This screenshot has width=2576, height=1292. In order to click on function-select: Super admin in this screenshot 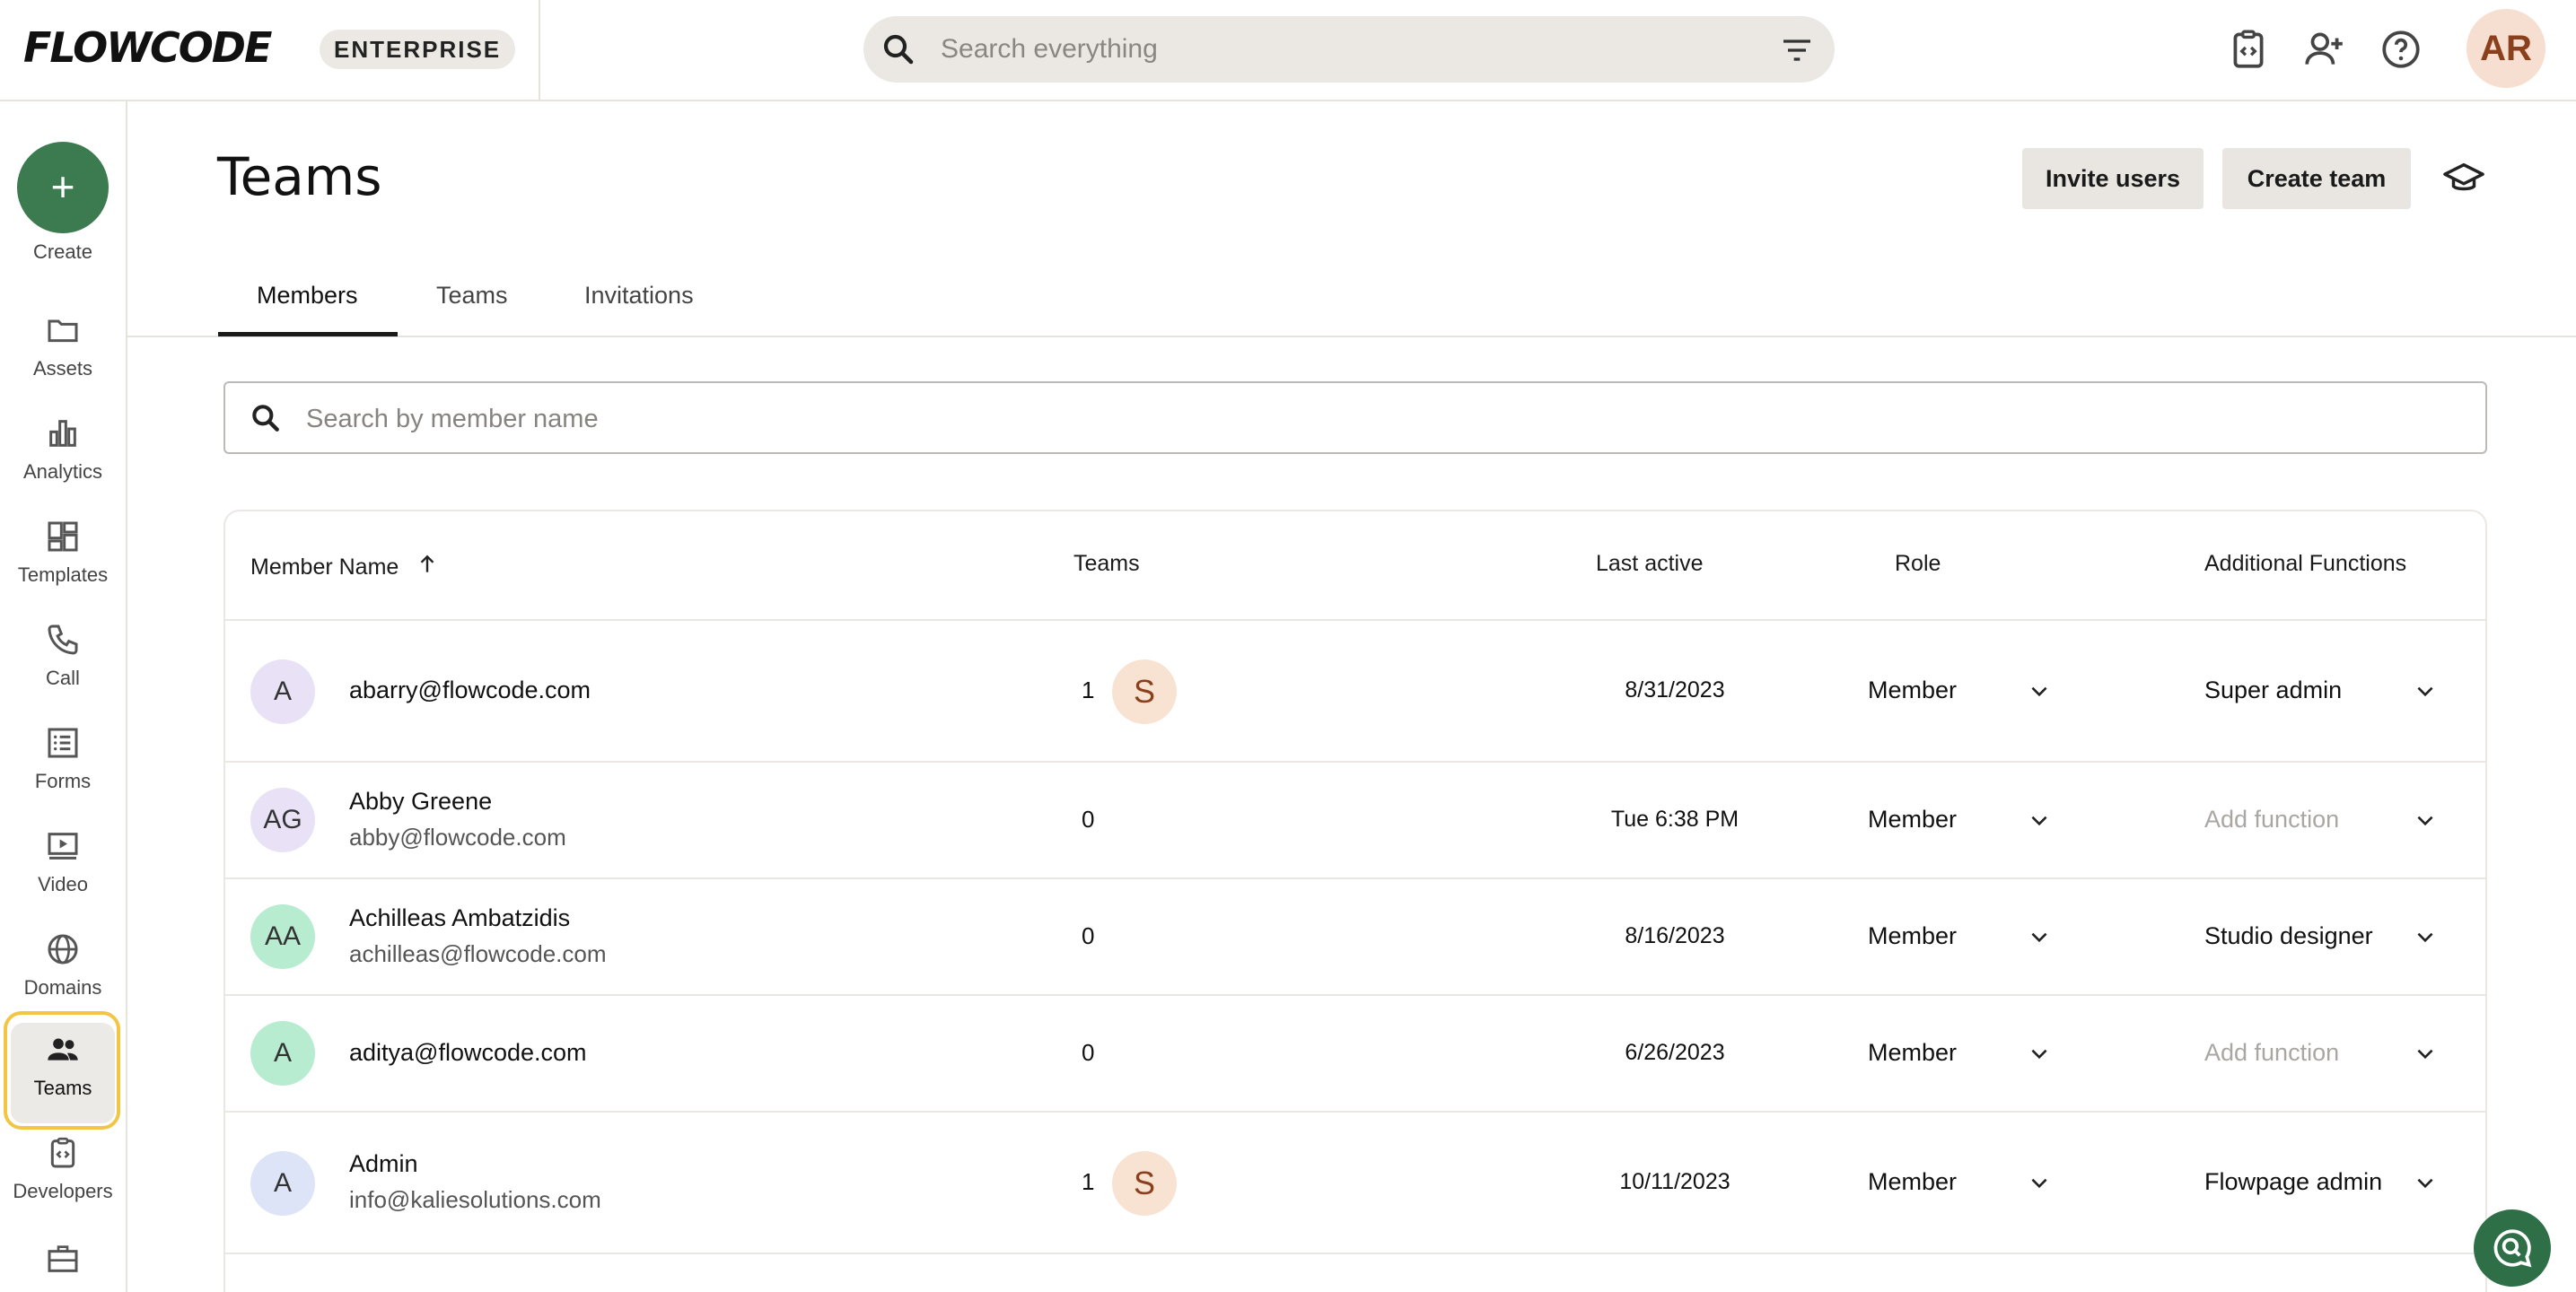, I will do `click(2273, 690)`.